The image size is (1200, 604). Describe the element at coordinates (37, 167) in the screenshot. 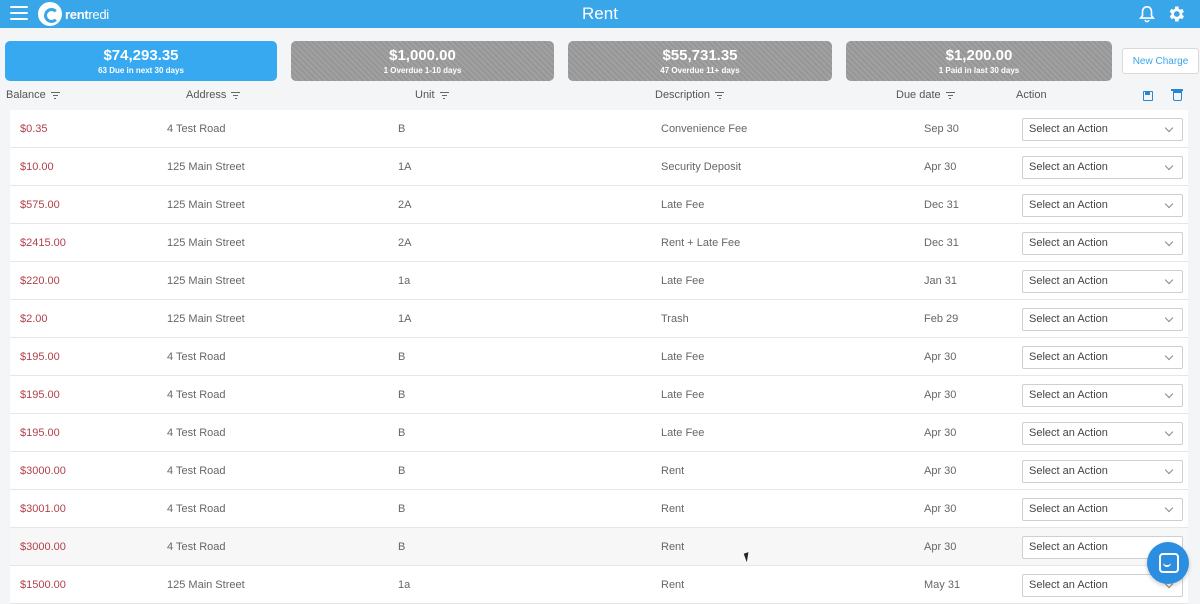

I see `balance-cell: $10.00` at that location.